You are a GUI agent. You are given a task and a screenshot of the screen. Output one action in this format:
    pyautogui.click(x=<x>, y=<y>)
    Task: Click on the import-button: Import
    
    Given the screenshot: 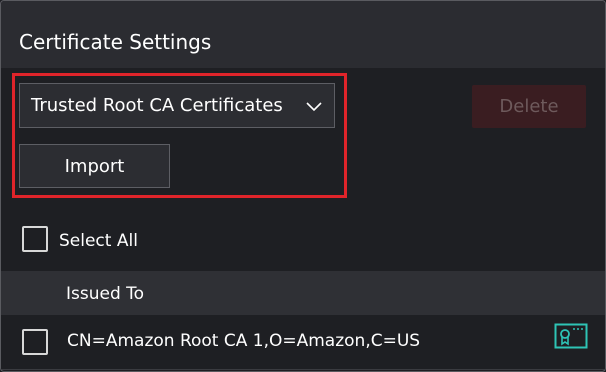 What is the action you would take?
    pyautogui.click(x=94, y=166)
    